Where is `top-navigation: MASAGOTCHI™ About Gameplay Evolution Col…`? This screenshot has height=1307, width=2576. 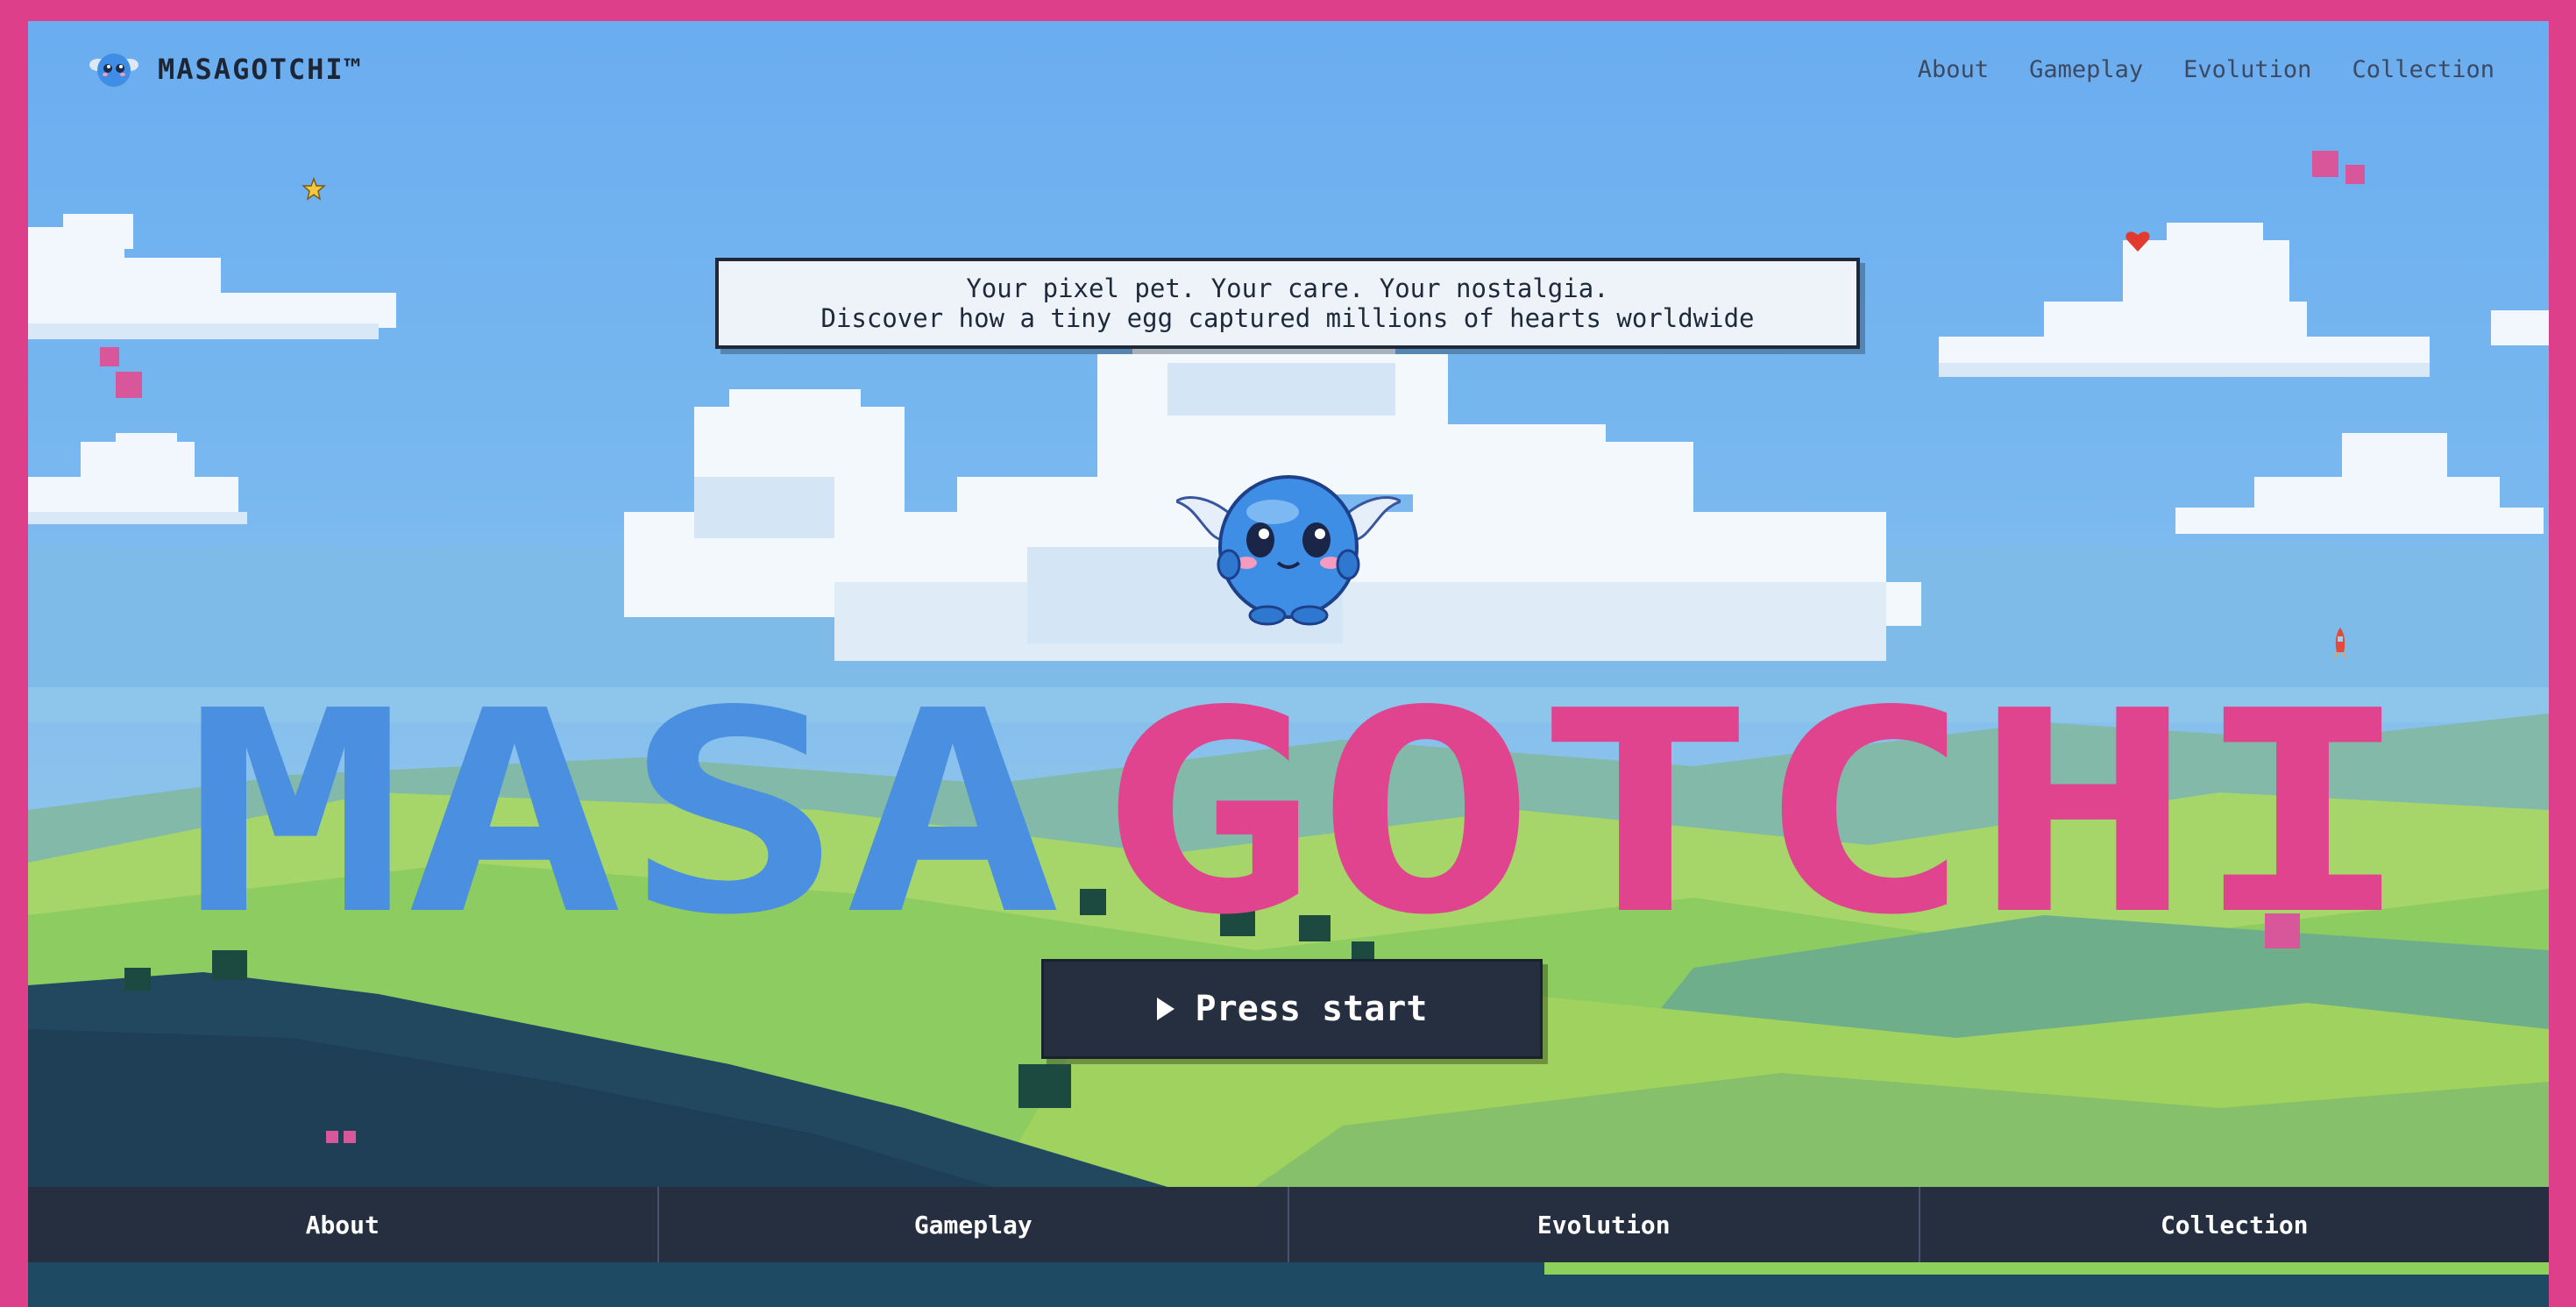 top-navigation: MASAGOTCHI™ About Gameplay Evolution Col… is located at coordinates (1289, 74).